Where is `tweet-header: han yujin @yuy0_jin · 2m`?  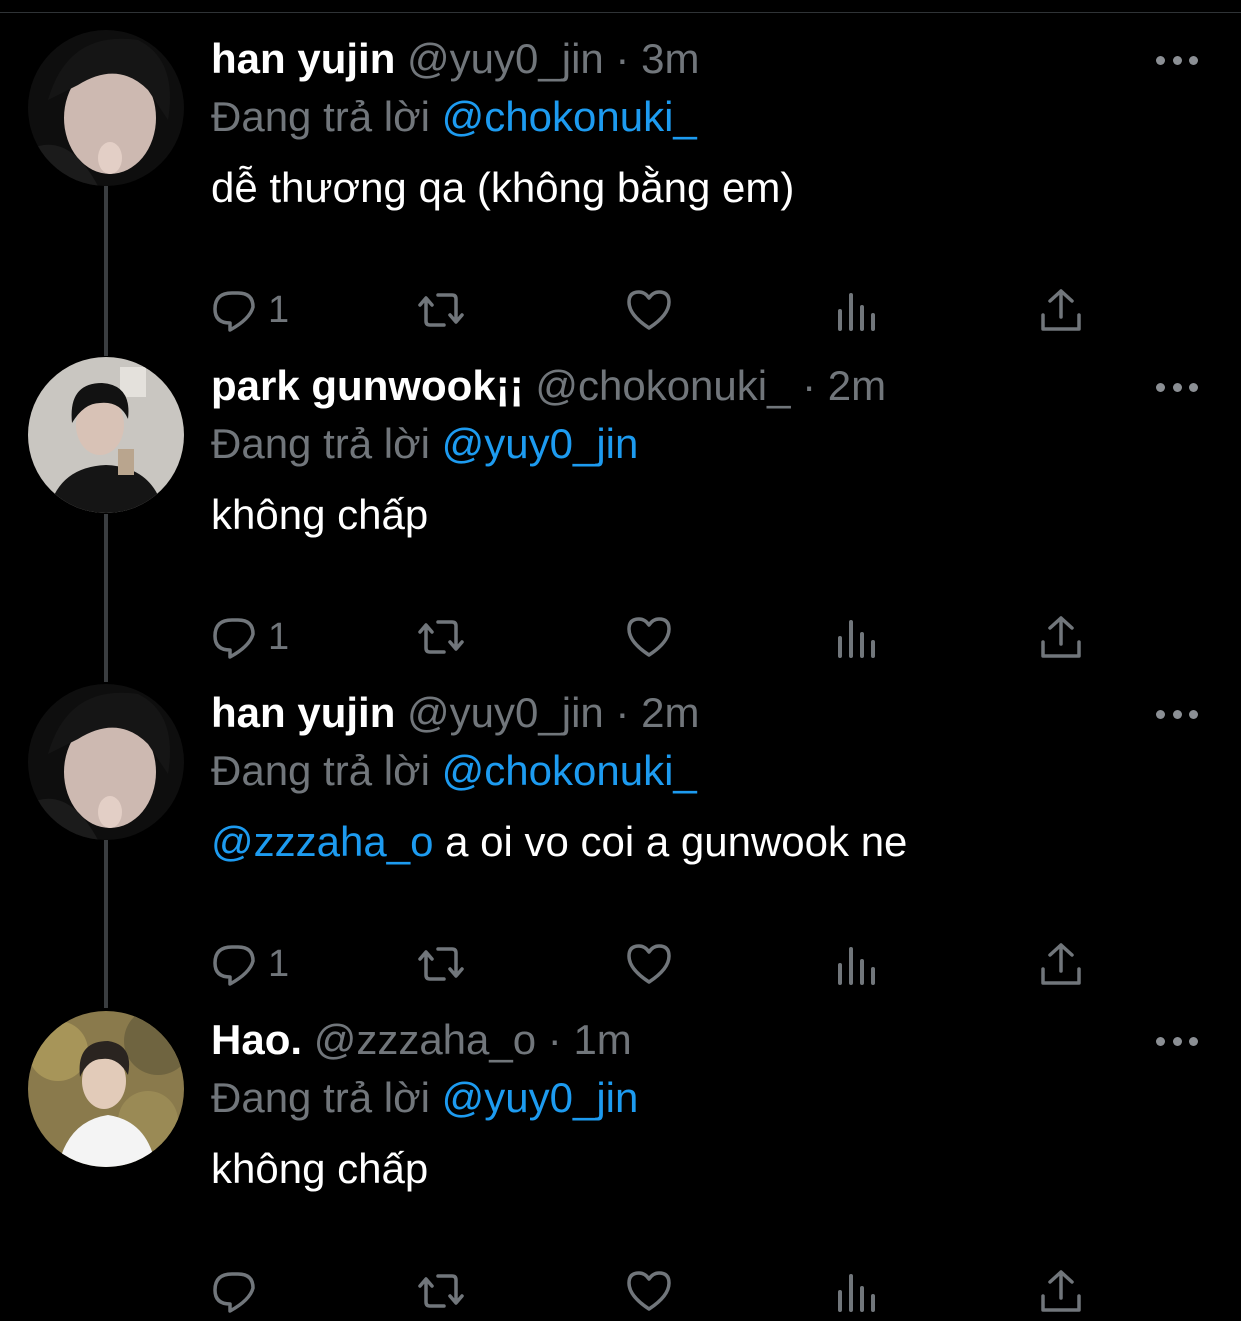
tweet-header: han yujin @yuy0_jin · 2m is located at coordinates (455, 713).